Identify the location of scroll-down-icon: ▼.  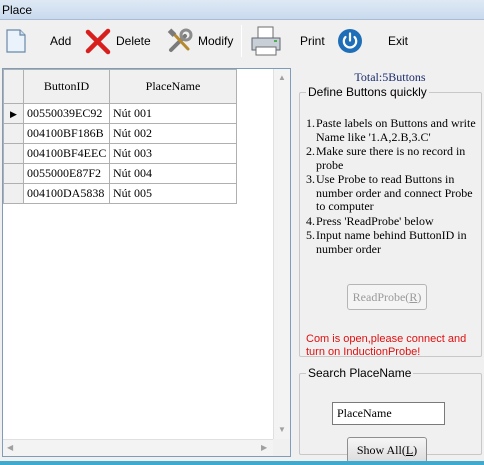
(282, 429).